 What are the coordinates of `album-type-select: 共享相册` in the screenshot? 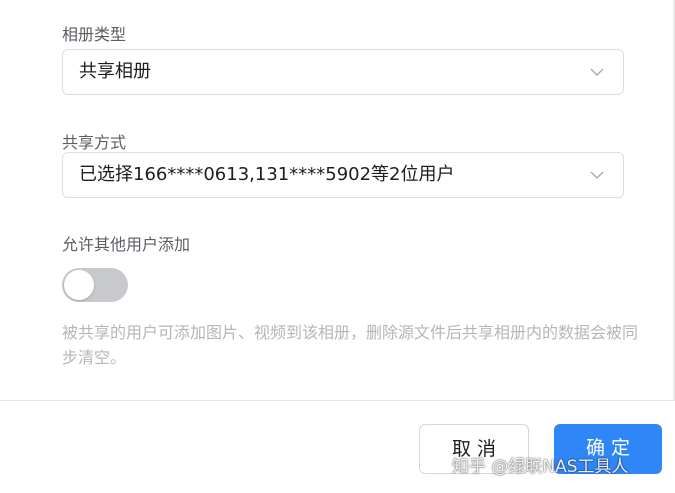 It's located at (343, 72).